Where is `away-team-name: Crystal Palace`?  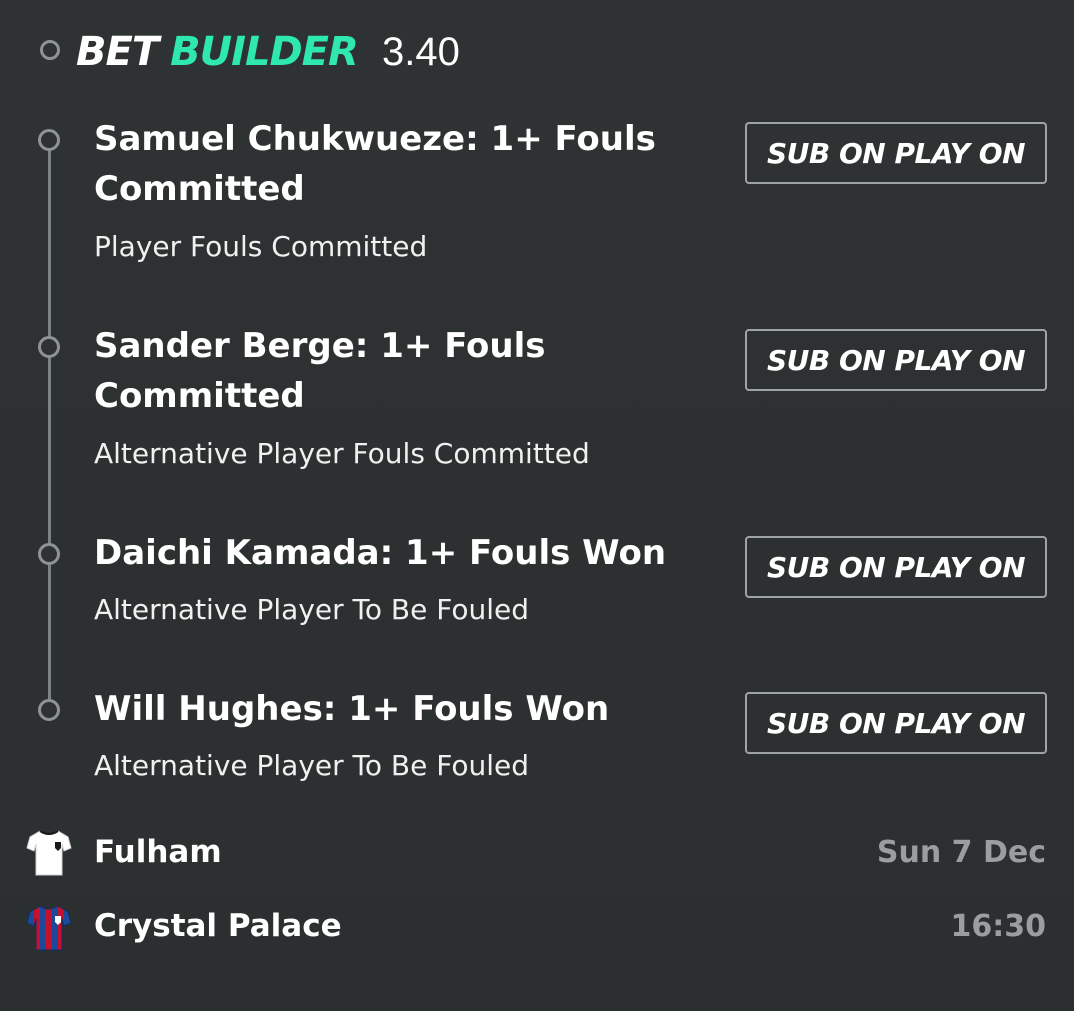 away-team-name: Crystal Palace is located at coordinates (218, 926).